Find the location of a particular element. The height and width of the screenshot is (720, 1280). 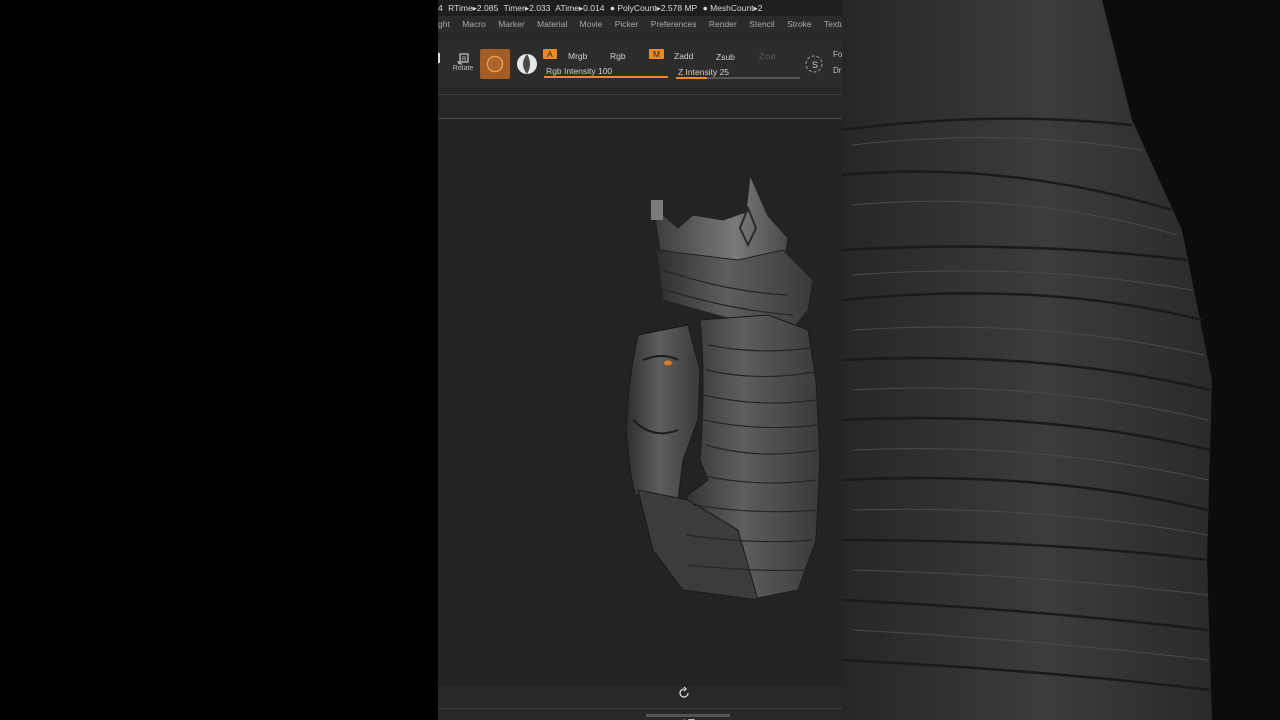

rotate-label: Rotate is located at coordinates (463, 68).